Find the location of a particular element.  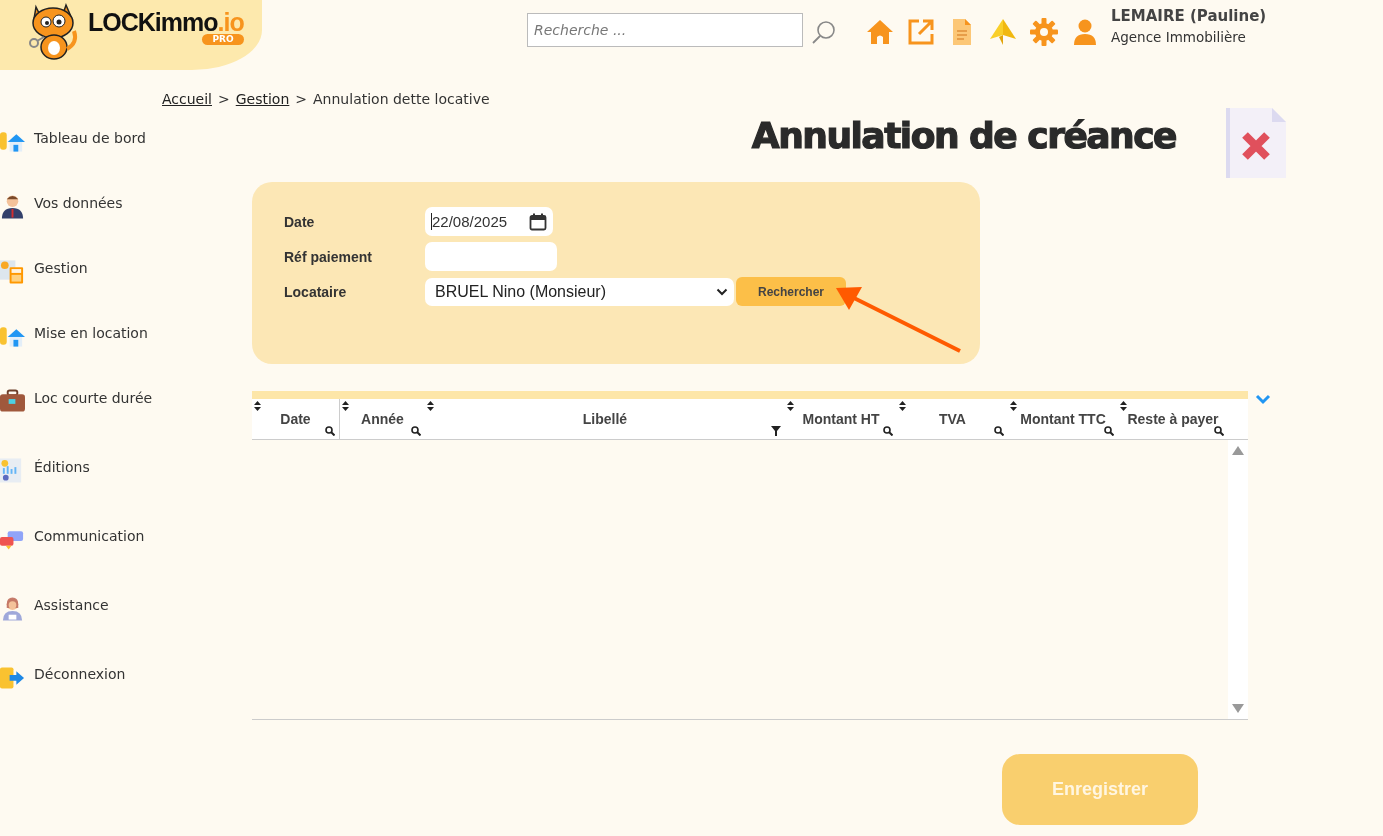

column-header: Montant HT is located at coordinates (841, 419).